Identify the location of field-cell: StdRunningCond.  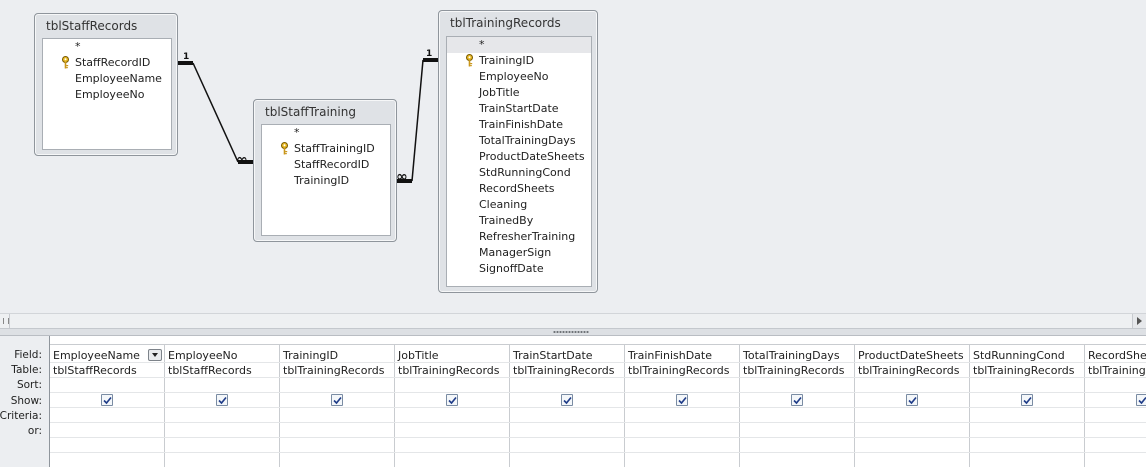
(1027, 355).